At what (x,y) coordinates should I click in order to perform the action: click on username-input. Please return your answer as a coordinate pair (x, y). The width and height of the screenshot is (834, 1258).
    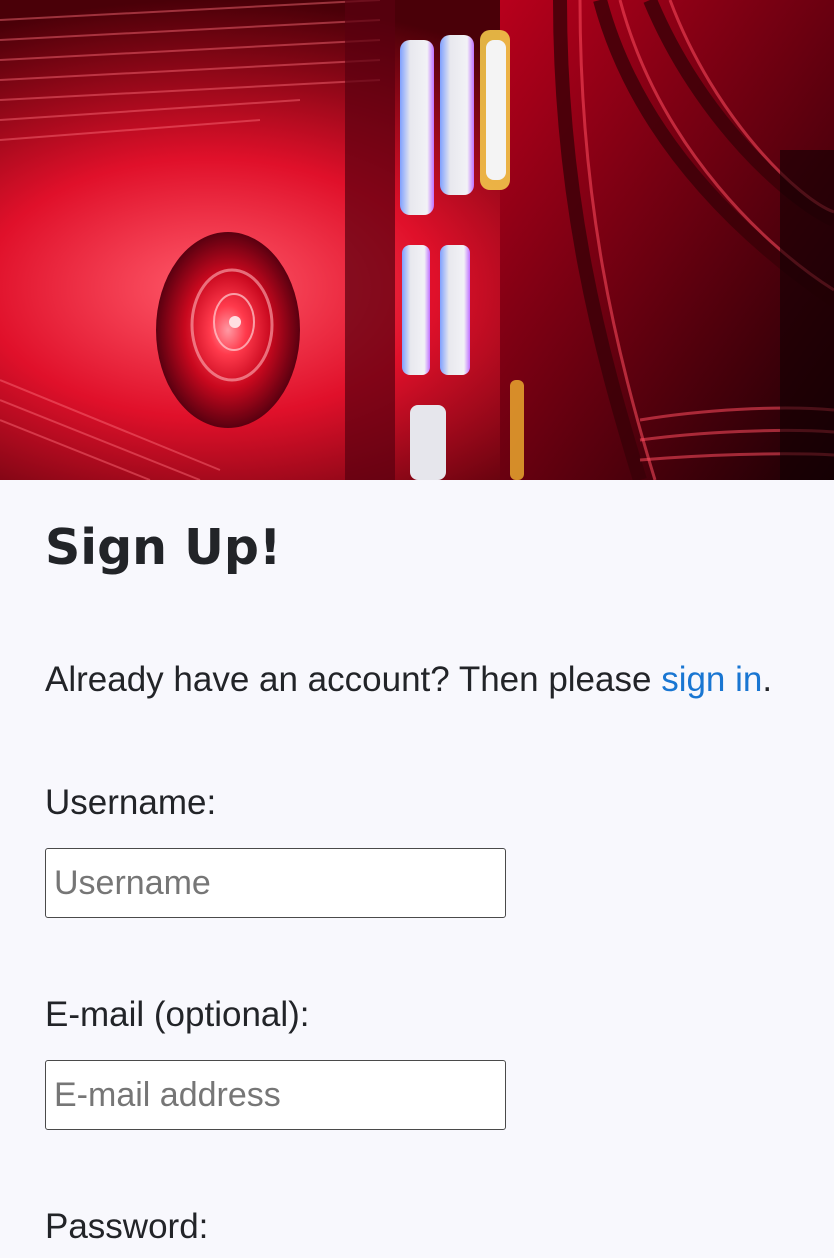
    Looking at the image, I should click on (275, 883).